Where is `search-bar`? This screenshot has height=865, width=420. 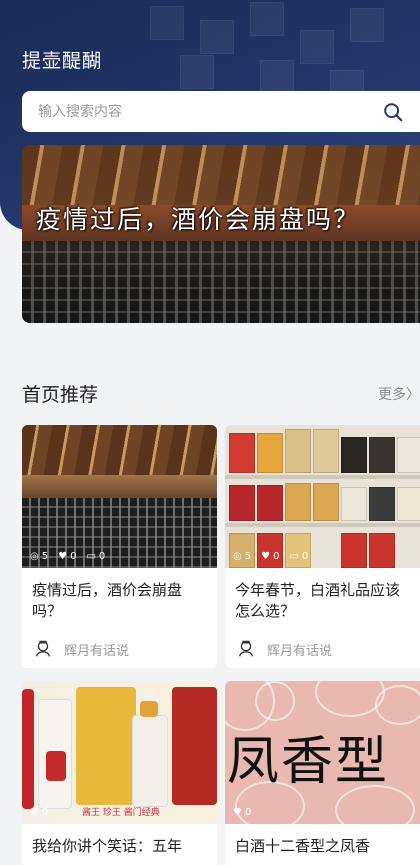
search-bar is located at coordinates (221, 111).